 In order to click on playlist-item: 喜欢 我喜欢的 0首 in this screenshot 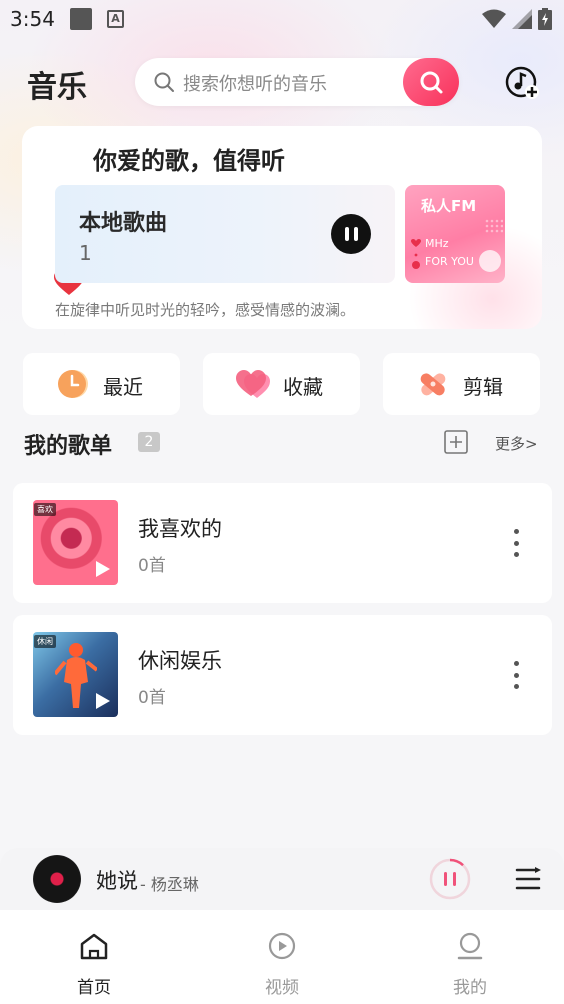, I will do `click(282, 543)`.